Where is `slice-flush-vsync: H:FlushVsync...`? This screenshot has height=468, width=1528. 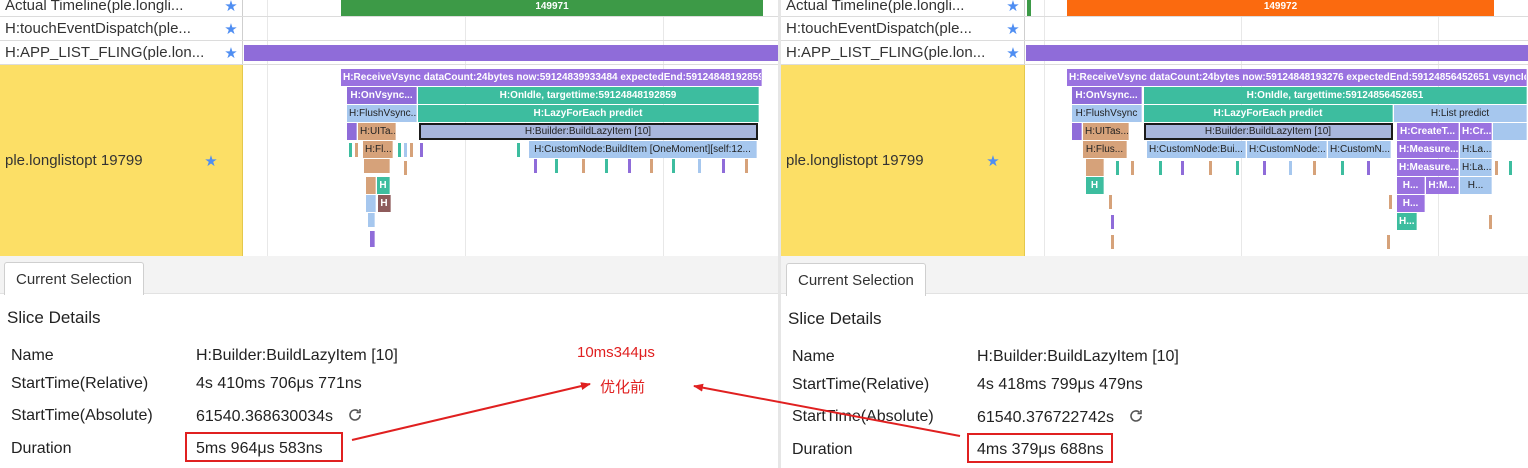 slice-flush-vsync: H:FlushVsync... is located at coordinates (382, 113).